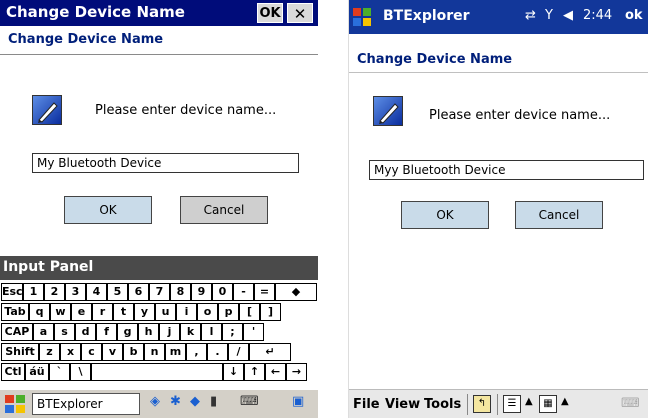 The height and width of the screenshot is (418, 648). What do you see at coordinates (253, 332) in the screenshot?
I see `key-quote: '` at bounding box center [253, 332].